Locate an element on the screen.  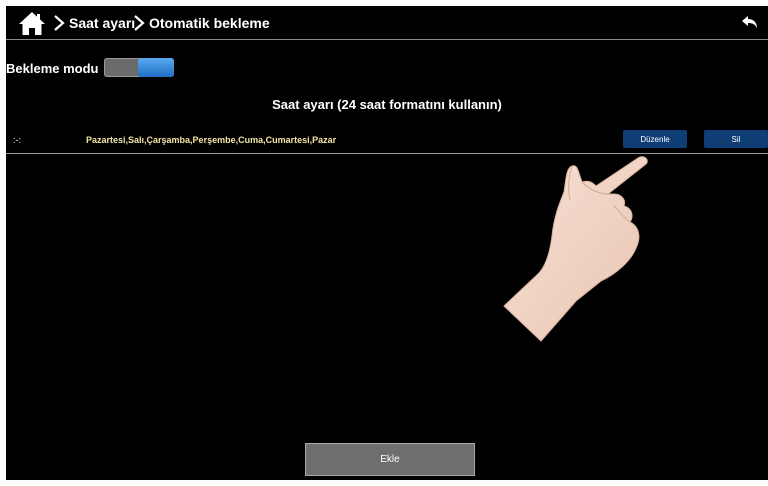
standby-mode-label: Bekleme modu is located at coordinates (52, 68).